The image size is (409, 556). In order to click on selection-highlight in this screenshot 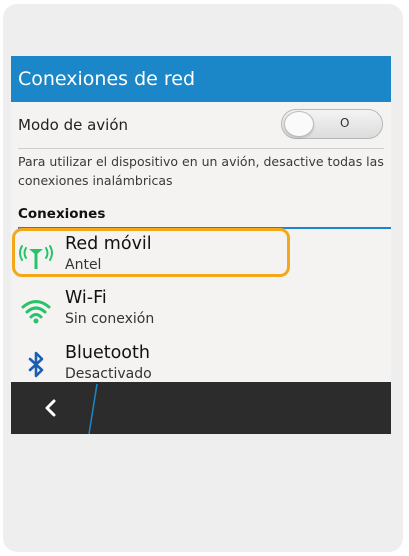, I will do `click(151, 252)`.